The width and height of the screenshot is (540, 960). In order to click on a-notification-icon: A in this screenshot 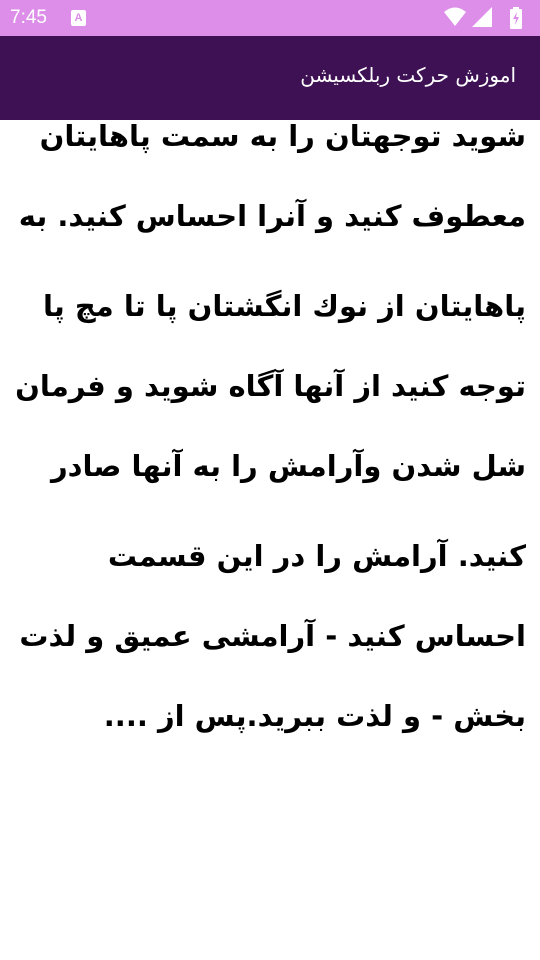, I will do `click(78, 18)`.